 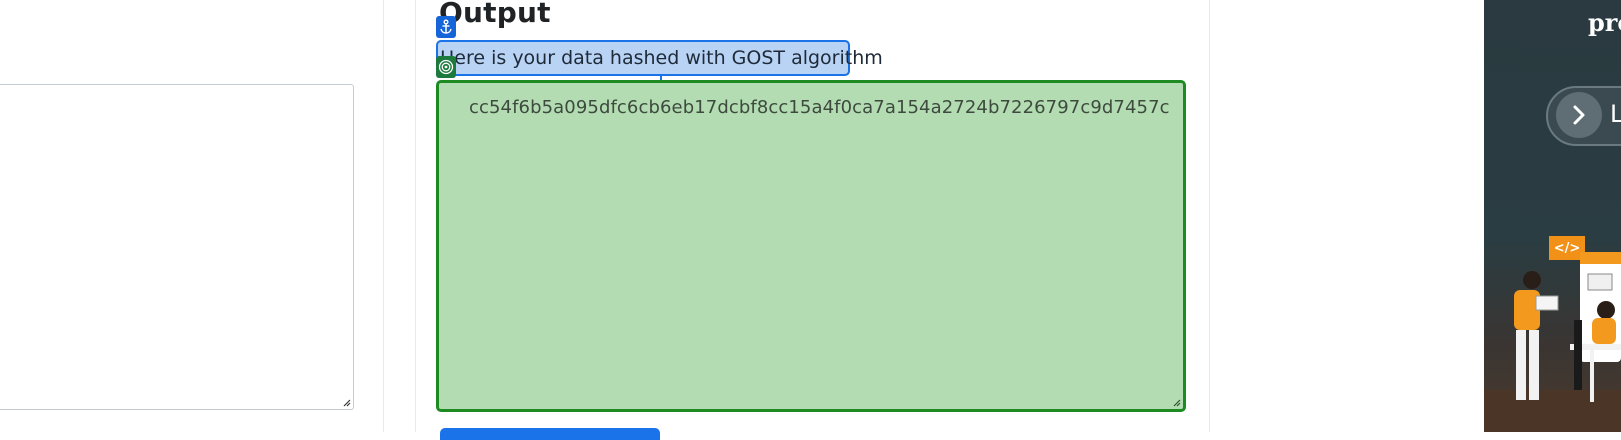 What do you see at coordinates (1615, 114) in the screenshot?
I see `ad-cta-label: L` at bounding box center [1615, 114].